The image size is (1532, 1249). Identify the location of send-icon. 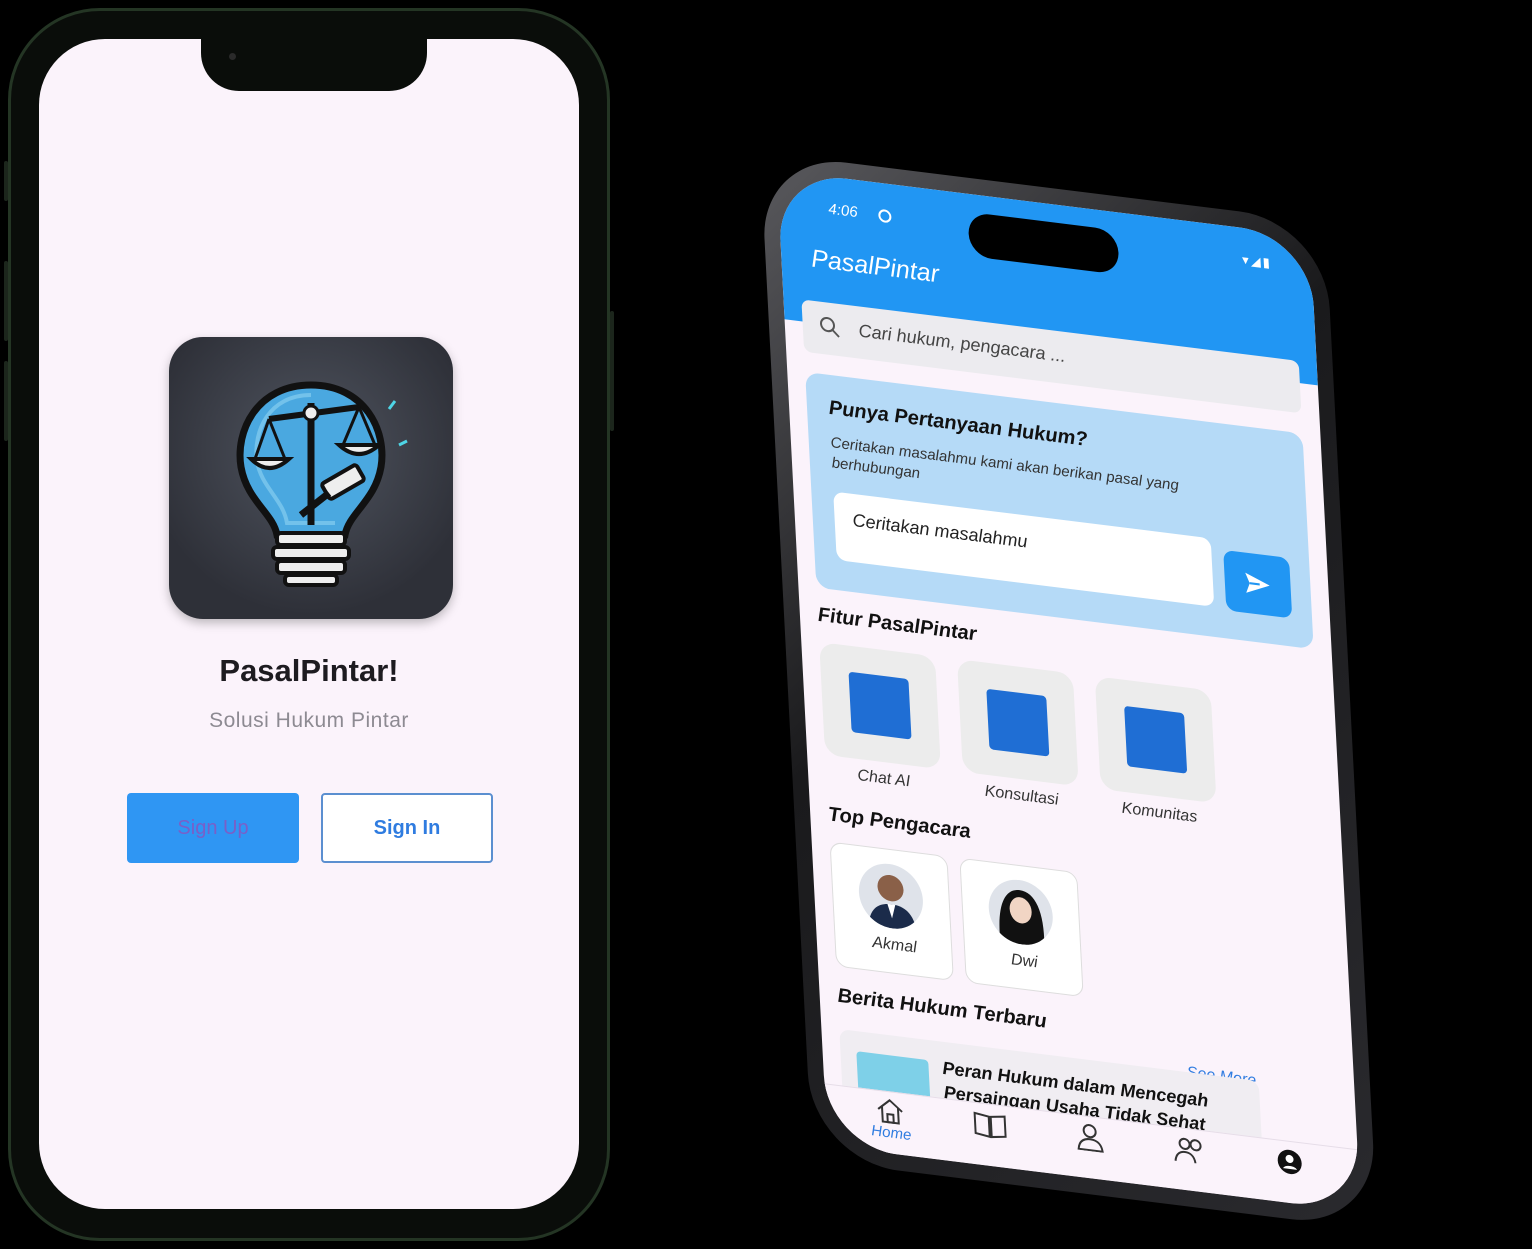
(1257, 582).